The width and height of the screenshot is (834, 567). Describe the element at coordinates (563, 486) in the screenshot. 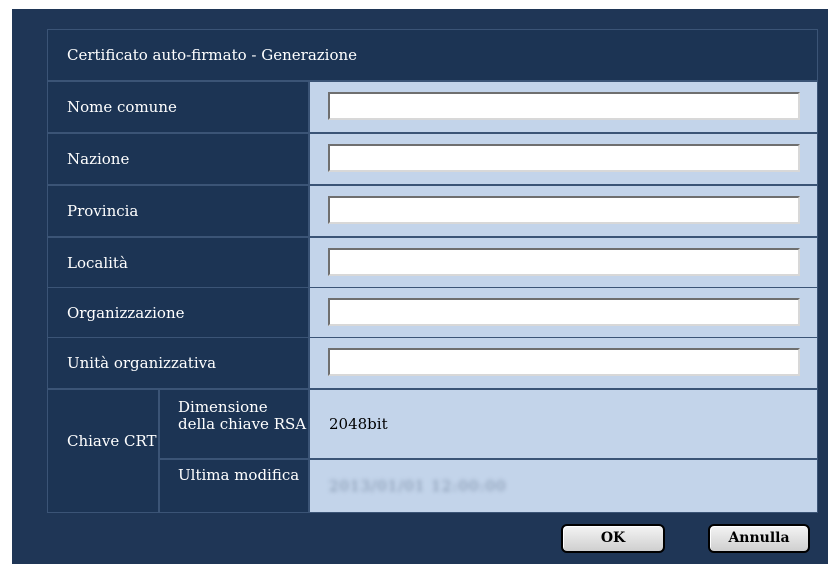

I see `last-modified-value-cell: 2013/01/01 12:00:00` at that location.